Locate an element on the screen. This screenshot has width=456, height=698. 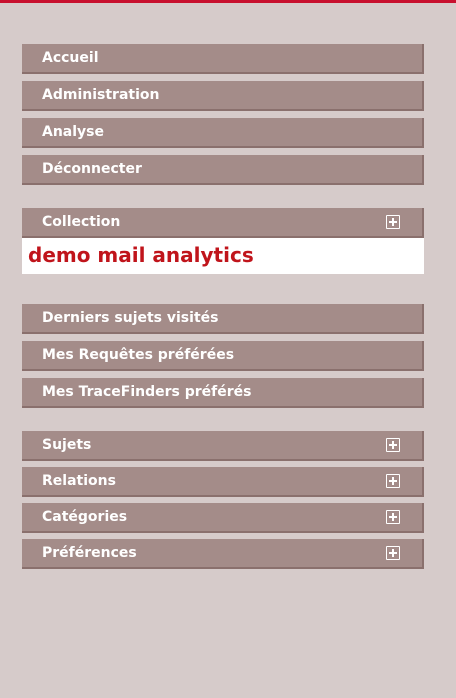
nav-relations-label: Relations is located at coordinates (79, 481).